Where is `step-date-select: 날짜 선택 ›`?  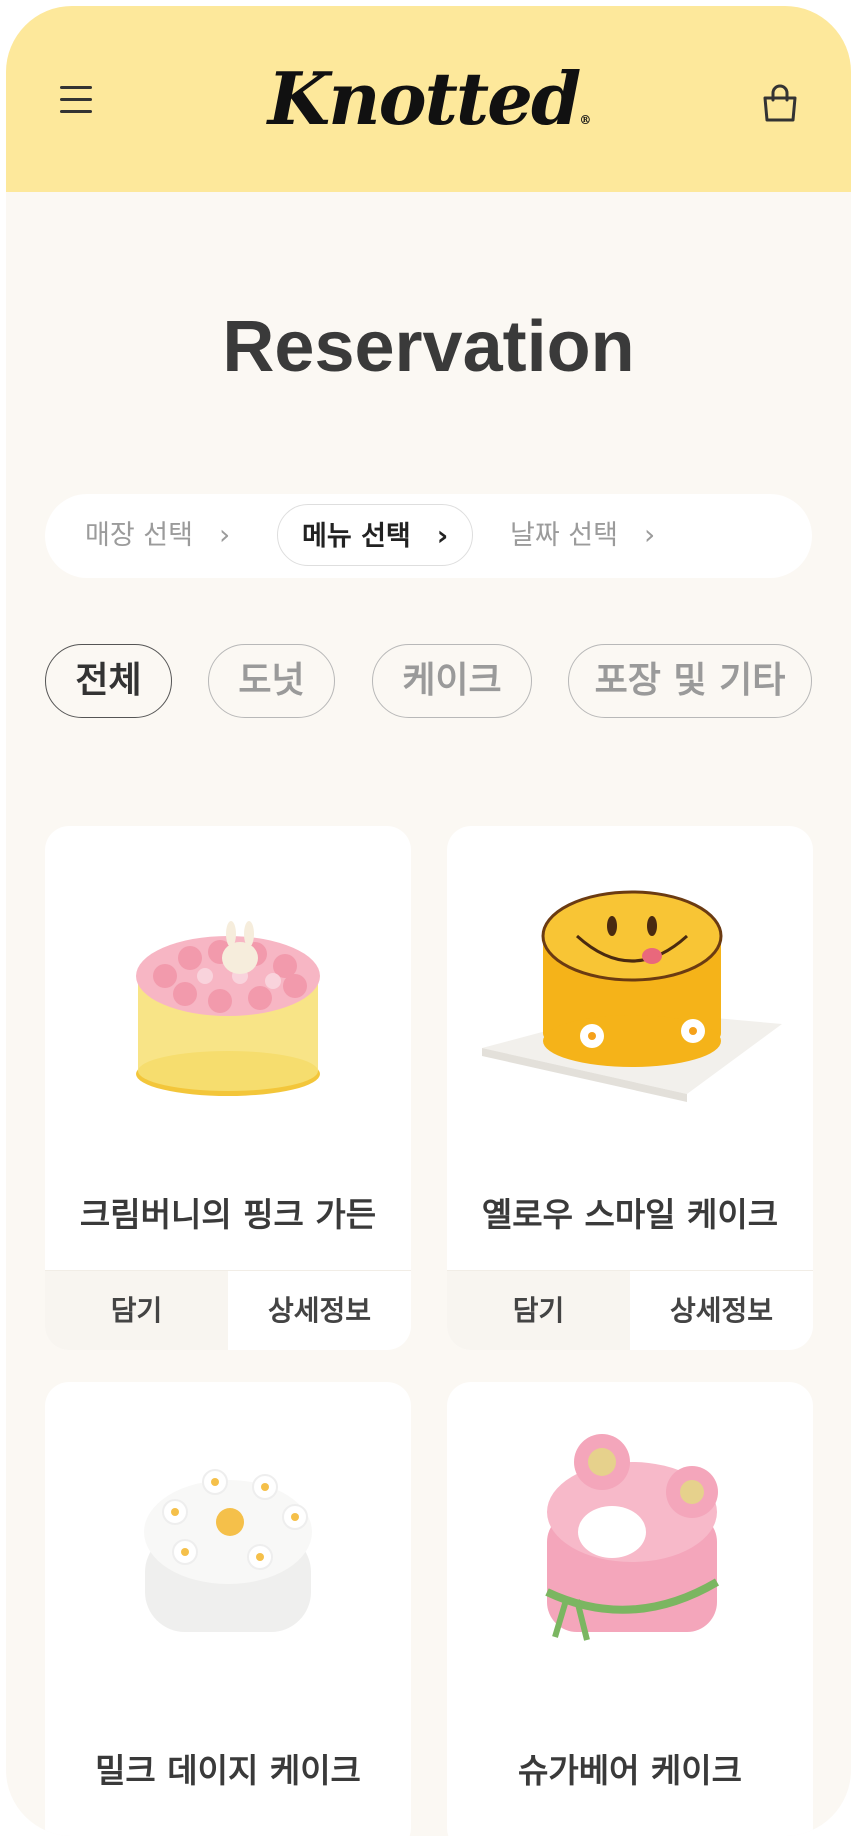
step-date-select: 날짜 선택 › is located at coordinates (582, 535).